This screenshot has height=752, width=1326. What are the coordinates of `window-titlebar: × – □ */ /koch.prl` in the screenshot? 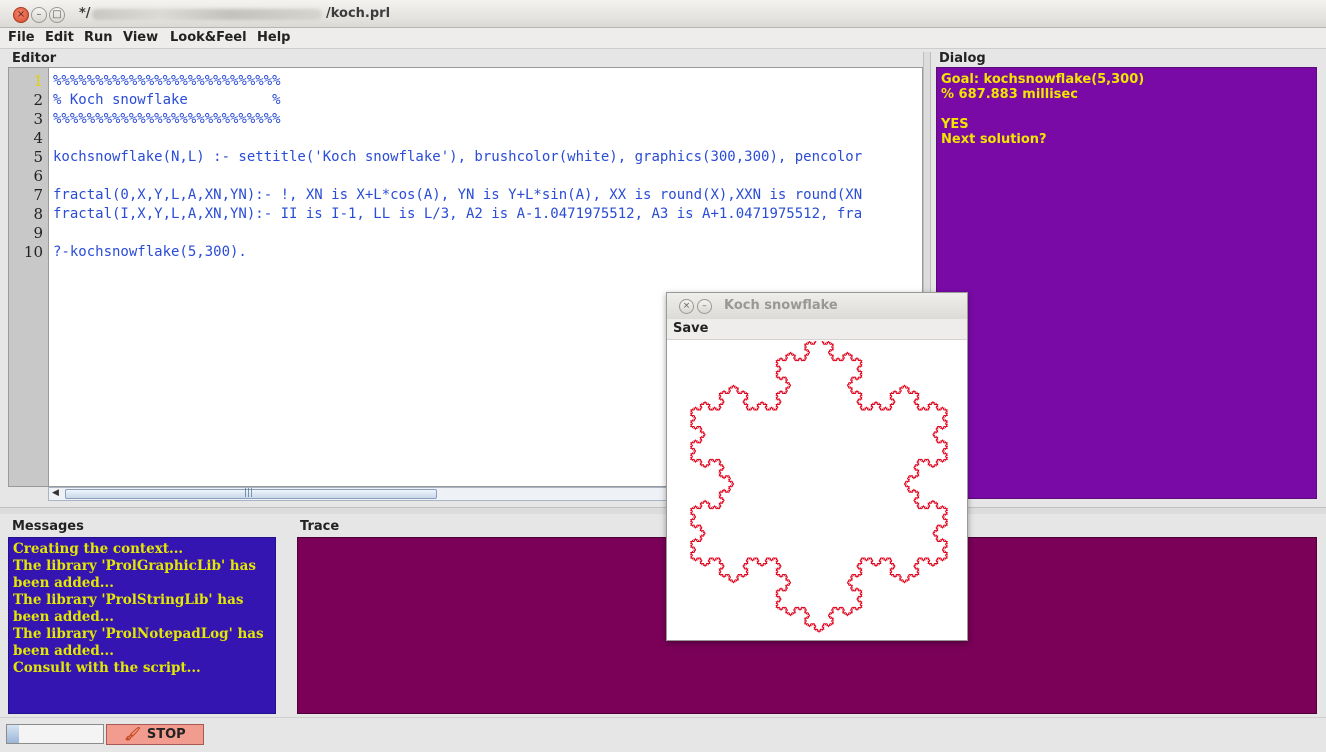 It's located at (663, 14).